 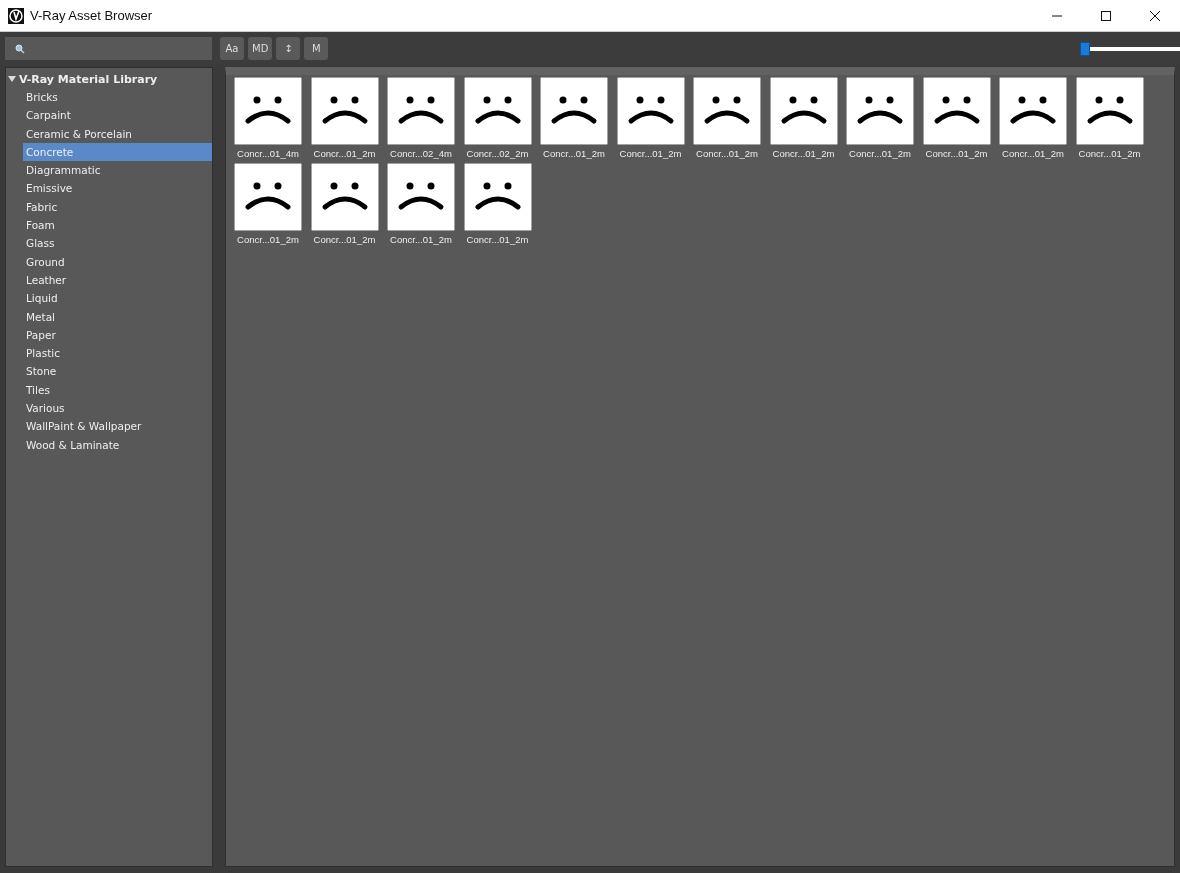 I want to click on close-icon, so click(x=1155, y=15).